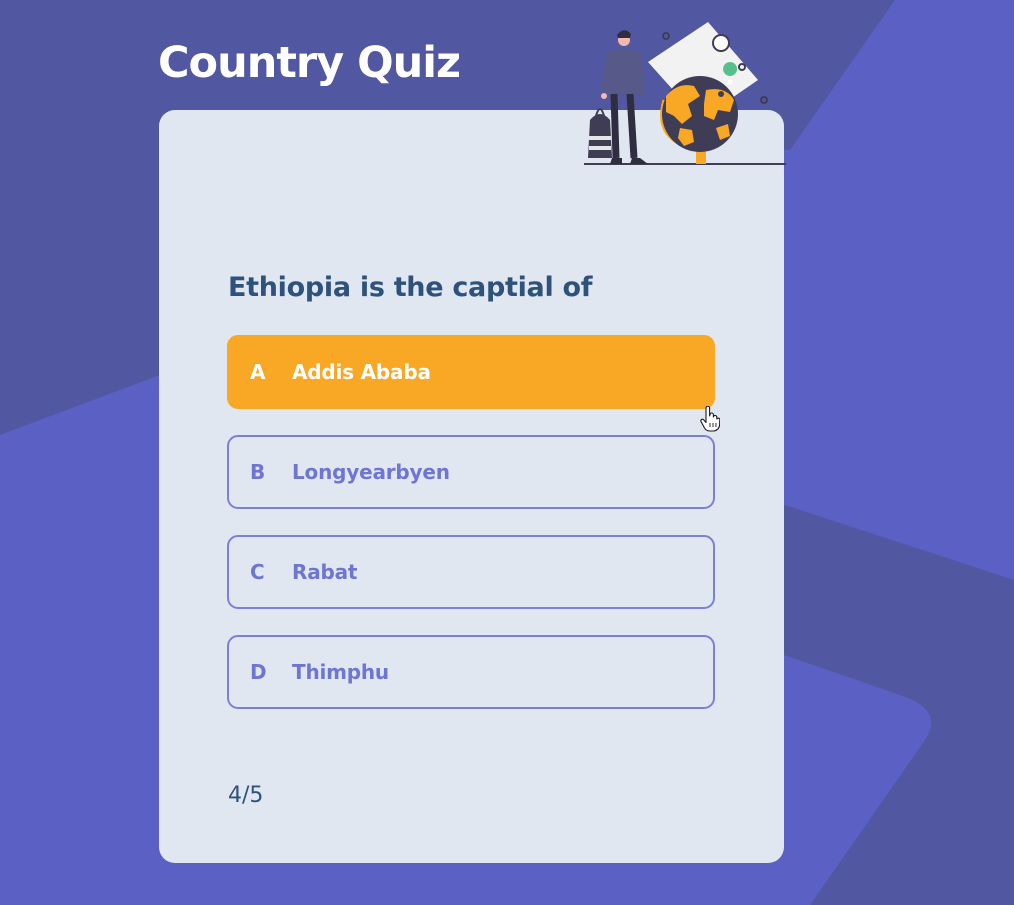 The image size is (1014, 905). I want to click on question-progress: 4/5, so click(246, 795).